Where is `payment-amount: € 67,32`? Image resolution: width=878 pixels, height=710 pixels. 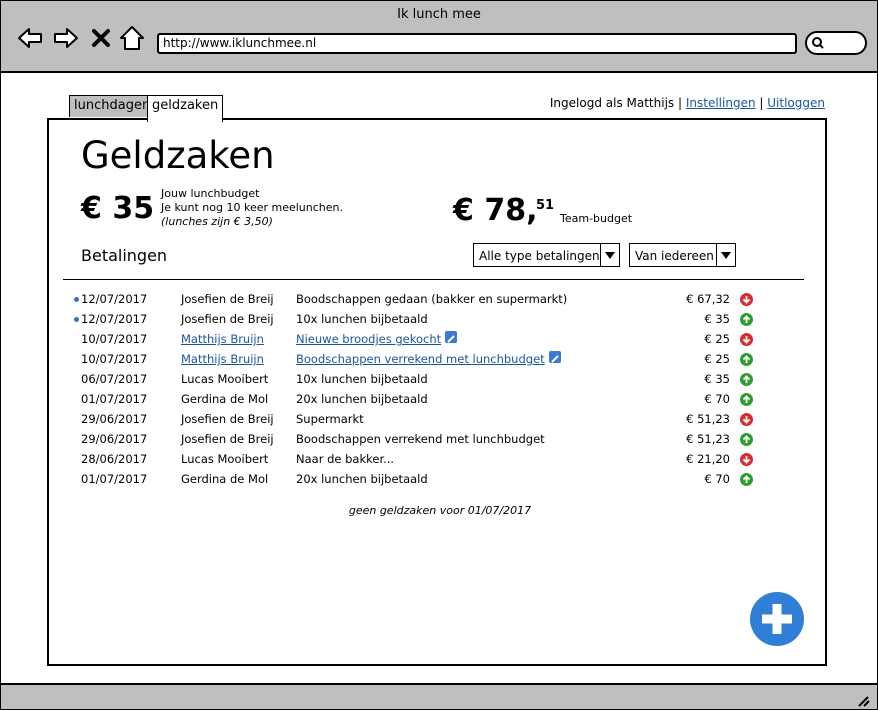
payment-amount: € 67,32 is located at coordinates (708, 299).